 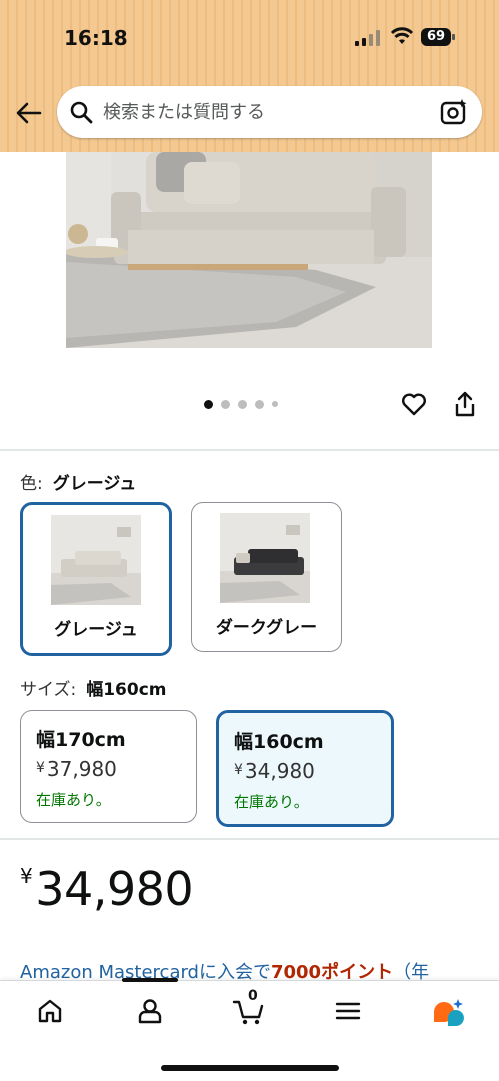 What do you see at coordinates (81, 112) in the screenshot?
I see `search-icon` at bounding box center [81, 112].